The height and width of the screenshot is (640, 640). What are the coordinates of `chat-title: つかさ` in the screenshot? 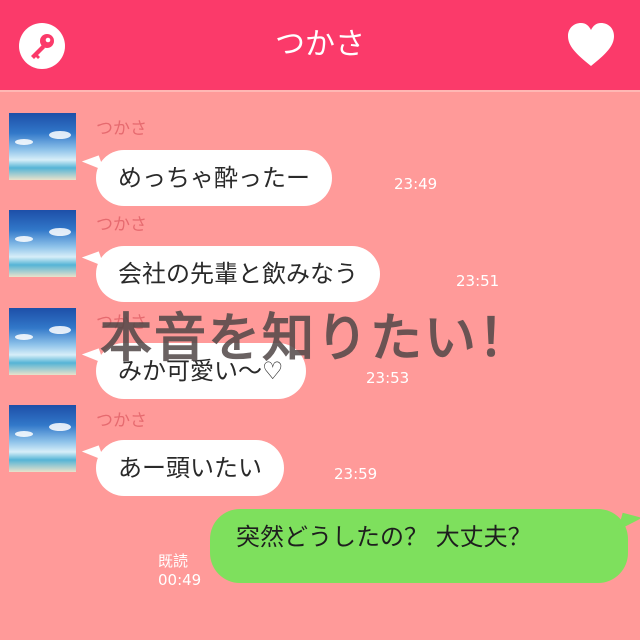 It's located at (320, 44).